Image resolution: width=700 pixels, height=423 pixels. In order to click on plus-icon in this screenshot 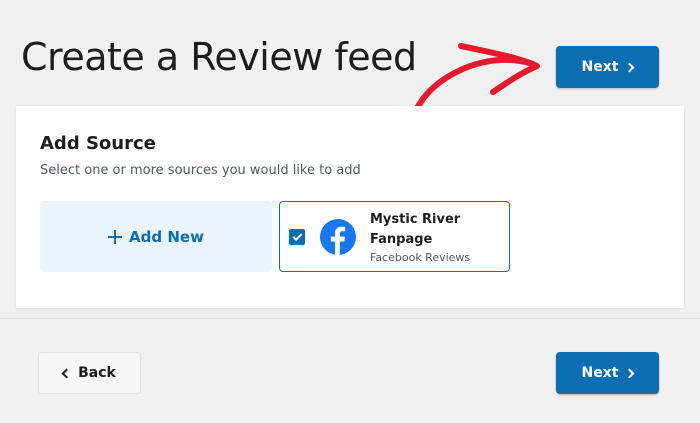, I will do `click(115, 236)`.